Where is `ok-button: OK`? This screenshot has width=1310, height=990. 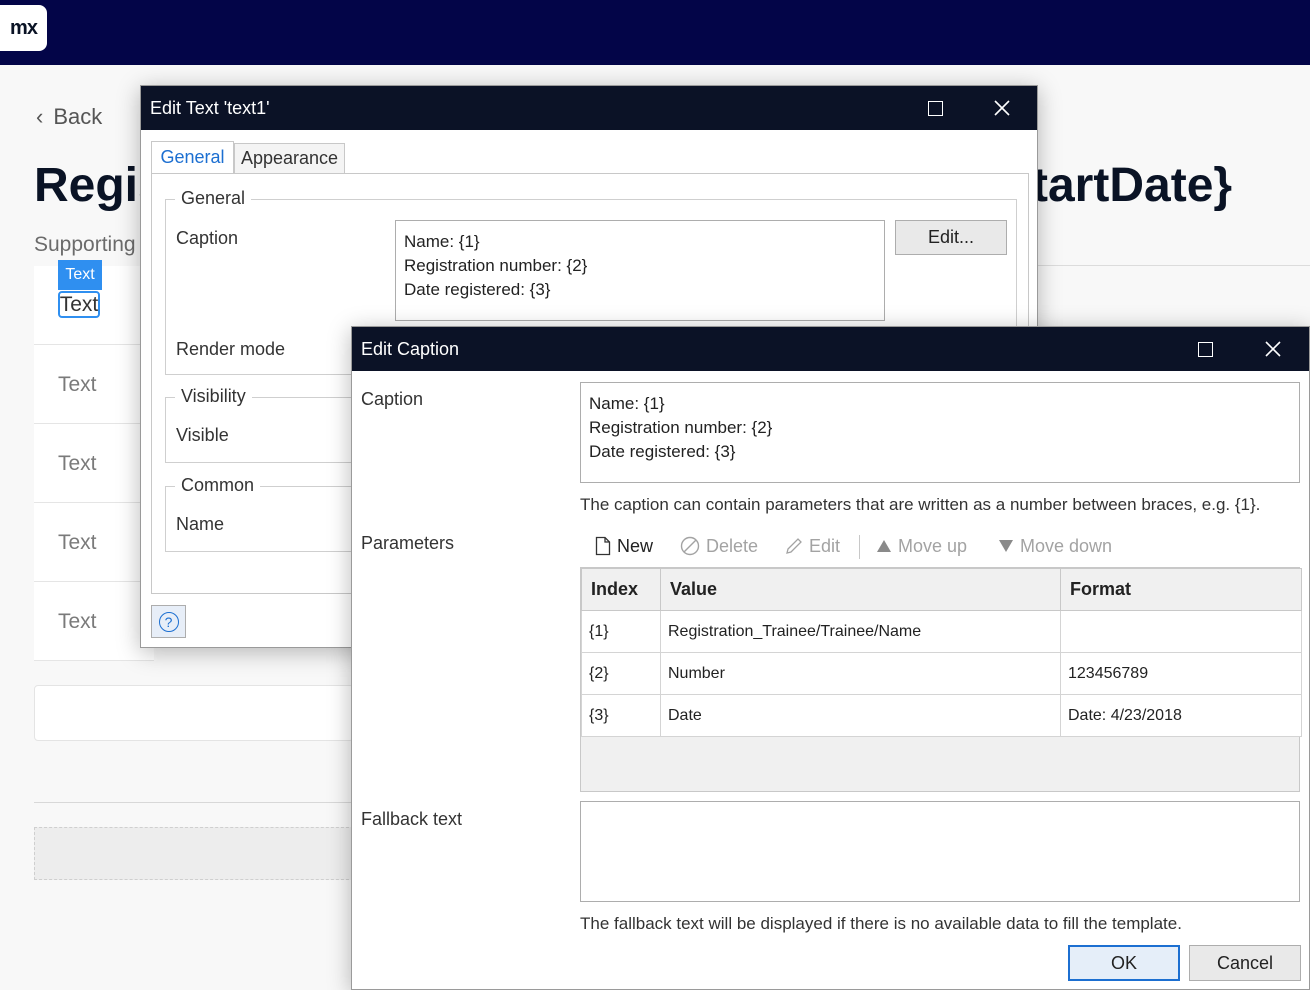
ok-button: OK is located at coordinates (1124, 963).